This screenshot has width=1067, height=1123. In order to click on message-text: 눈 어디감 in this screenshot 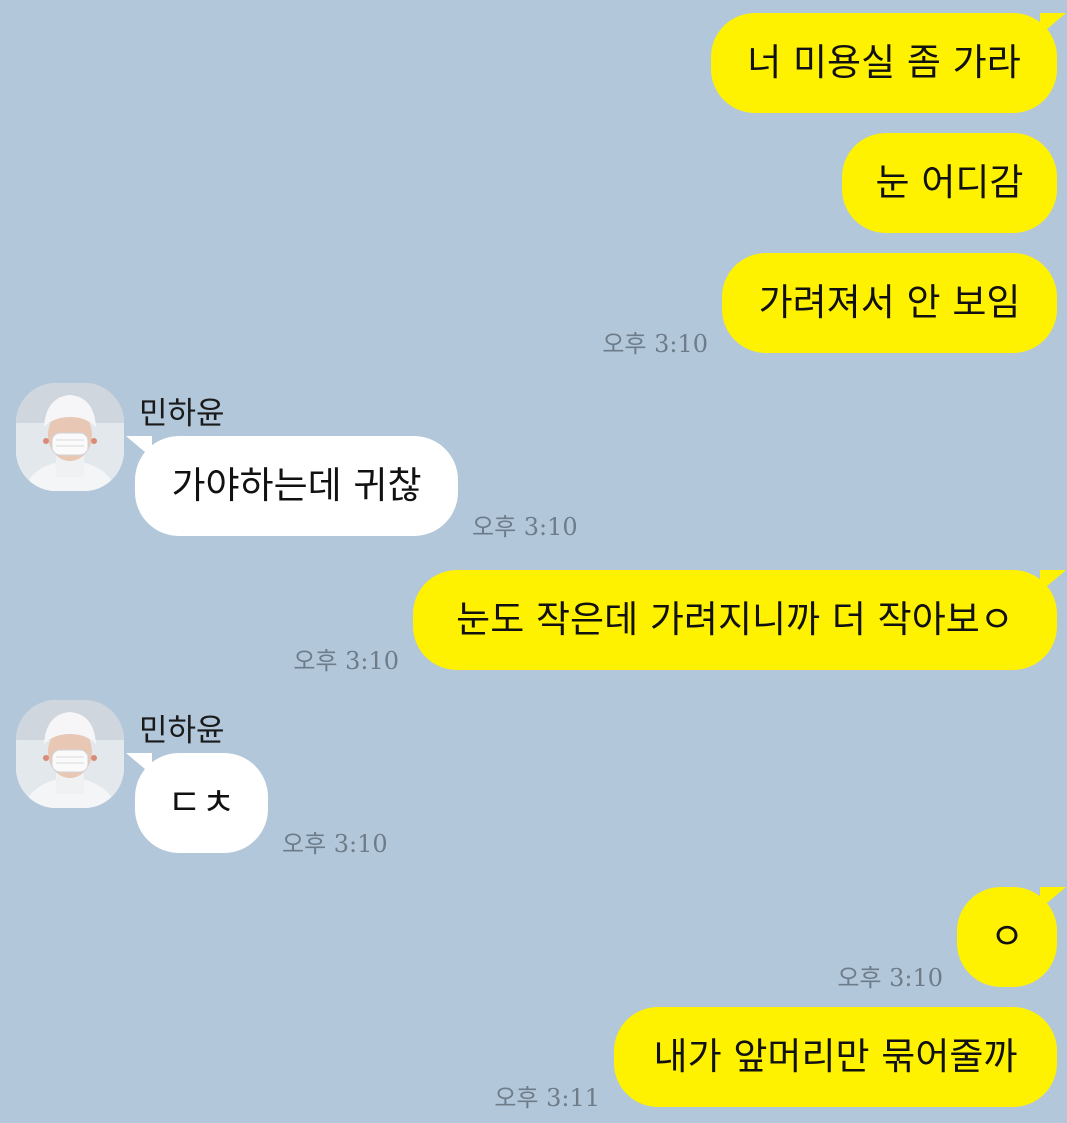, I will do `click(949, 182)`.